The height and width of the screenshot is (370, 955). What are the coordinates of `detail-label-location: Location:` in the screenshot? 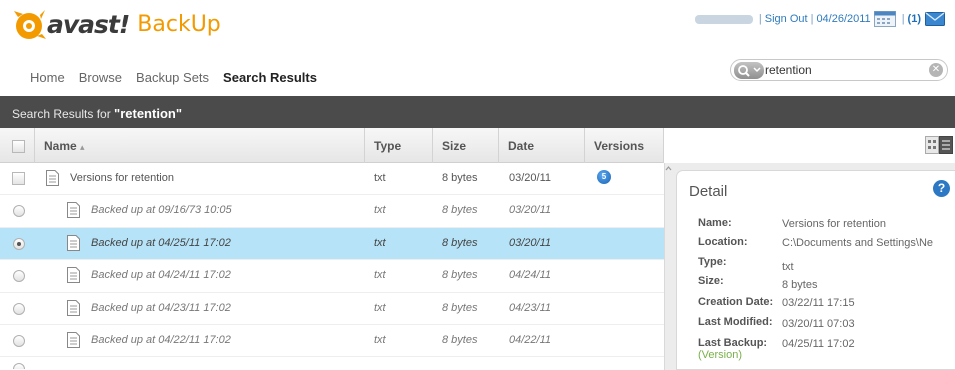 It's located at (723, 242).